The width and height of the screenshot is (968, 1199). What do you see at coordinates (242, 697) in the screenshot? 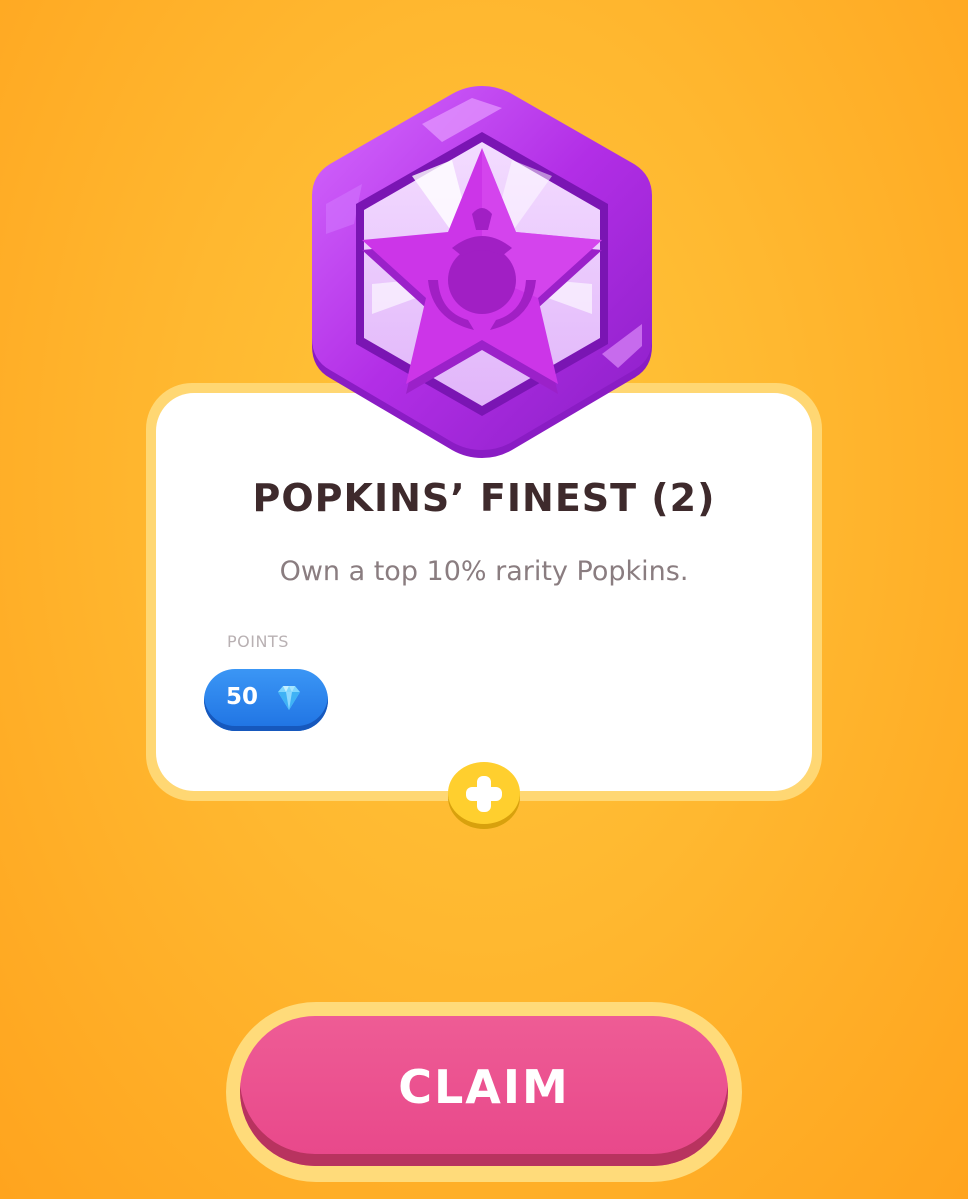
I see `points-value: 50` at bounding box center [242, 697].